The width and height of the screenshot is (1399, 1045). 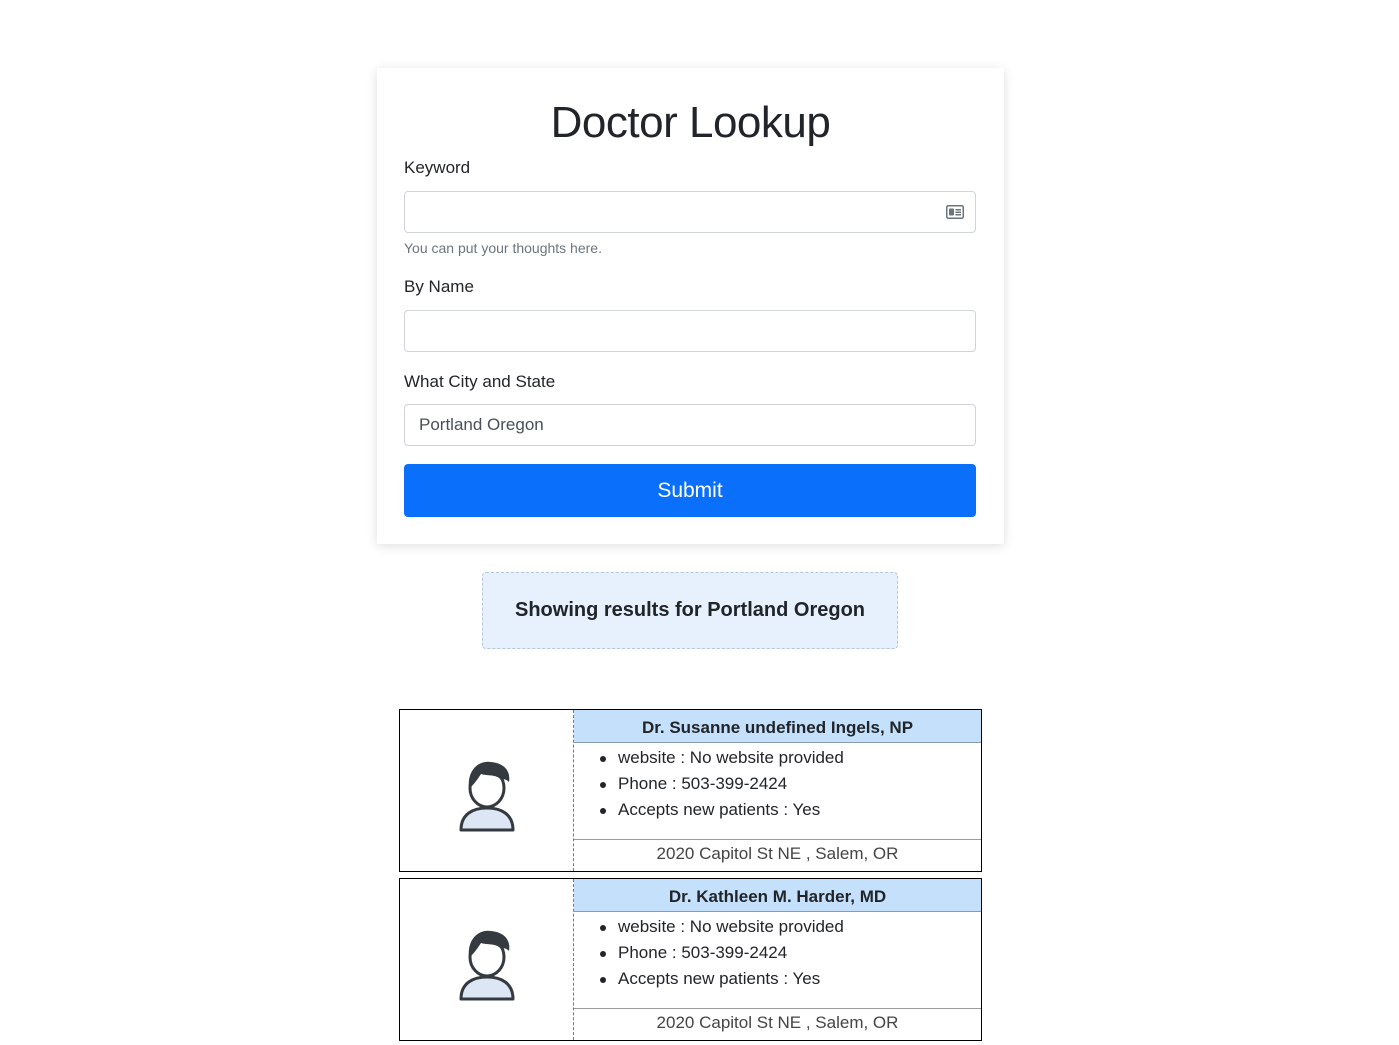 What do you see at coordinates (690, 490) in the screenshot?
I see `submit-button: Submit` at bounding box center [690, 490].